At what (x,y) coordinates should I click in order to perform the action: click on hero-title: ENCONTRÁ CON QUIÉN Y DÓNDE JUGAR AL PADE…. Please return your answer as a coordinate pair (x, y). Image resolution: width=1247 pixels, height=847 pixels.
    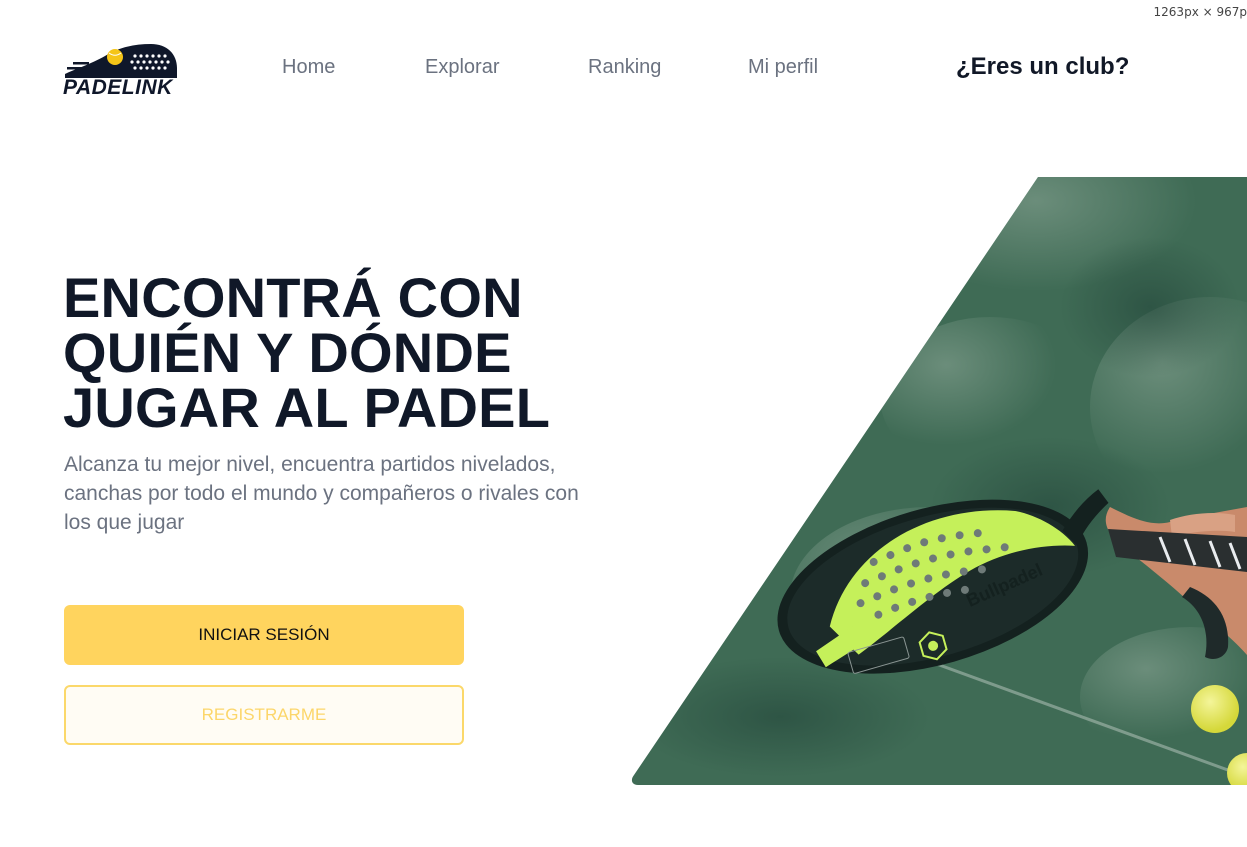
    Looking at the image, I should click on (373, 352).